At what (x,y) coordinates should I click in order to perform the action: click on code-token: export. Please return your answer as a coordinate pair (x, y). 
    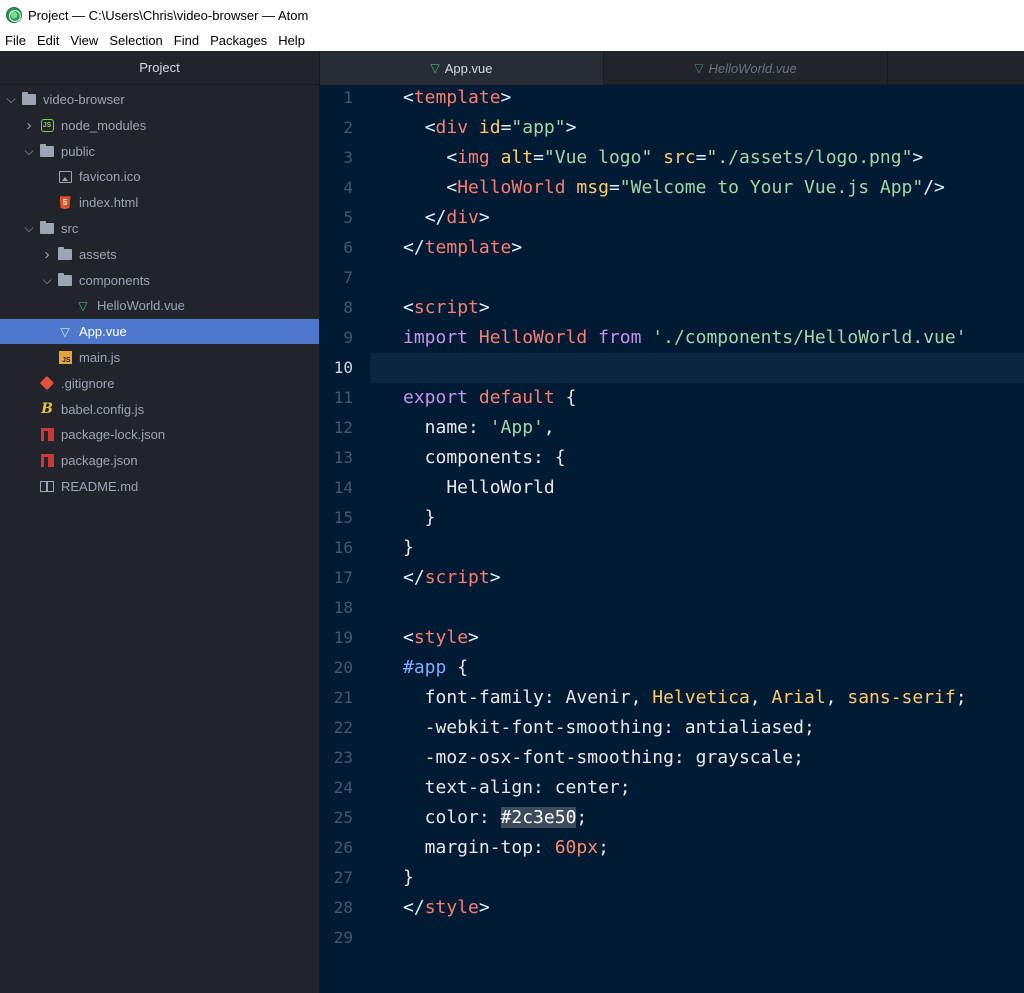
    Looking at the image, I should click on (441, 397).